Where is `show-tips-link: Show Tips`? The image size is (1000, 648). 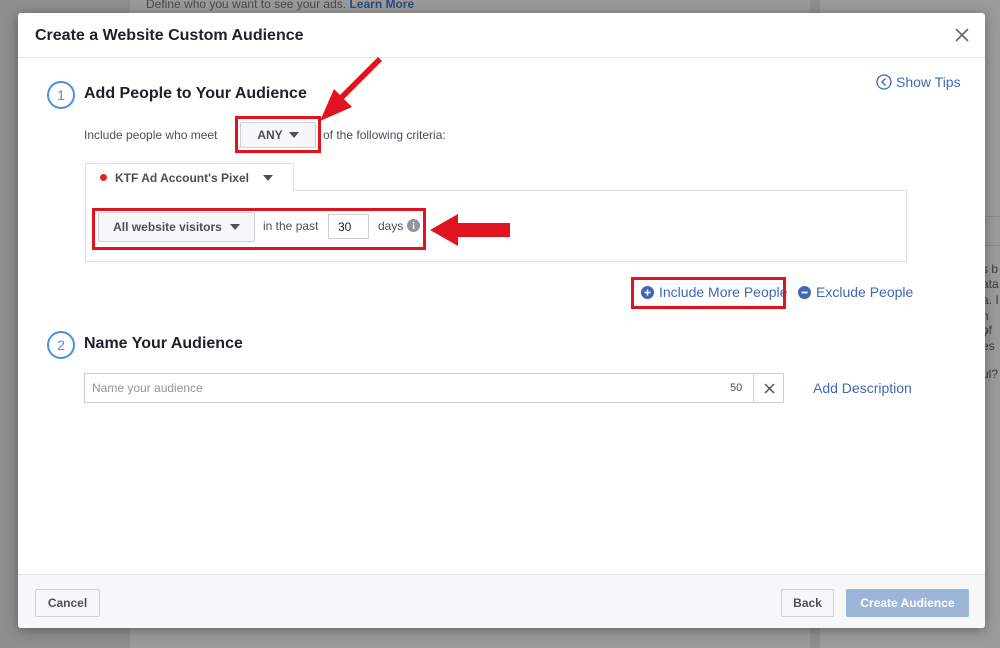
show-tips-link: Show Tips is located at coordinates (918, 82).